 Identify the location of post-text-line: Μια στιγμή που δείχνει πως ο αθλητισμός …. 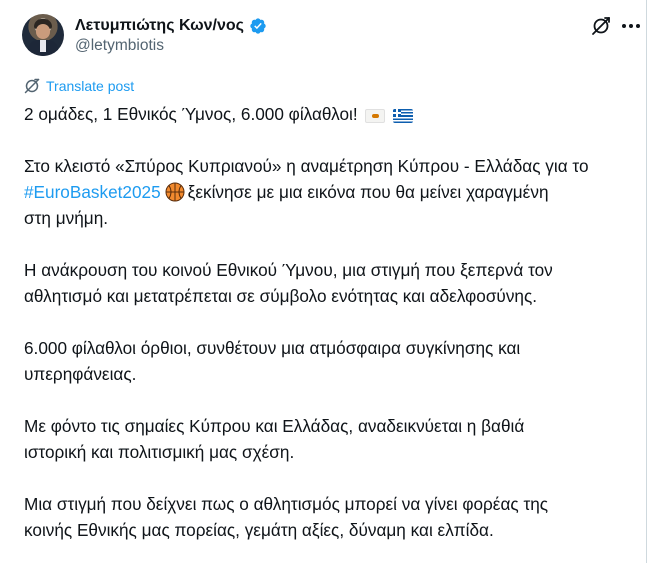
(286, 504).